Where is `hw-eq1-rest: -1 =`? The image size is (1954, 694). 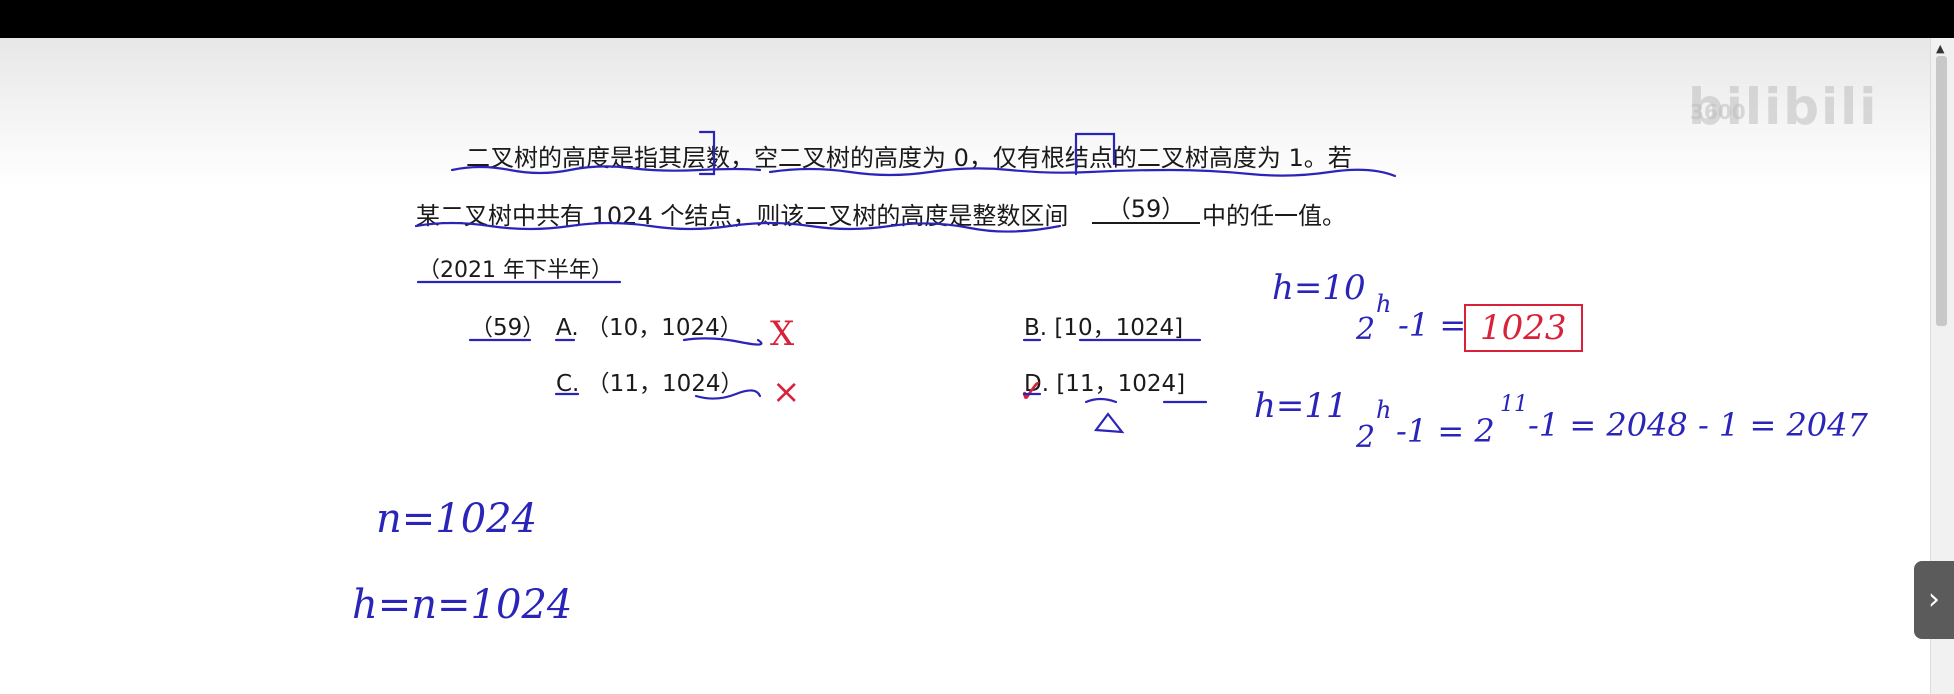 hw-eq1-rest: -1 = is located at coordinates (1432, 325).